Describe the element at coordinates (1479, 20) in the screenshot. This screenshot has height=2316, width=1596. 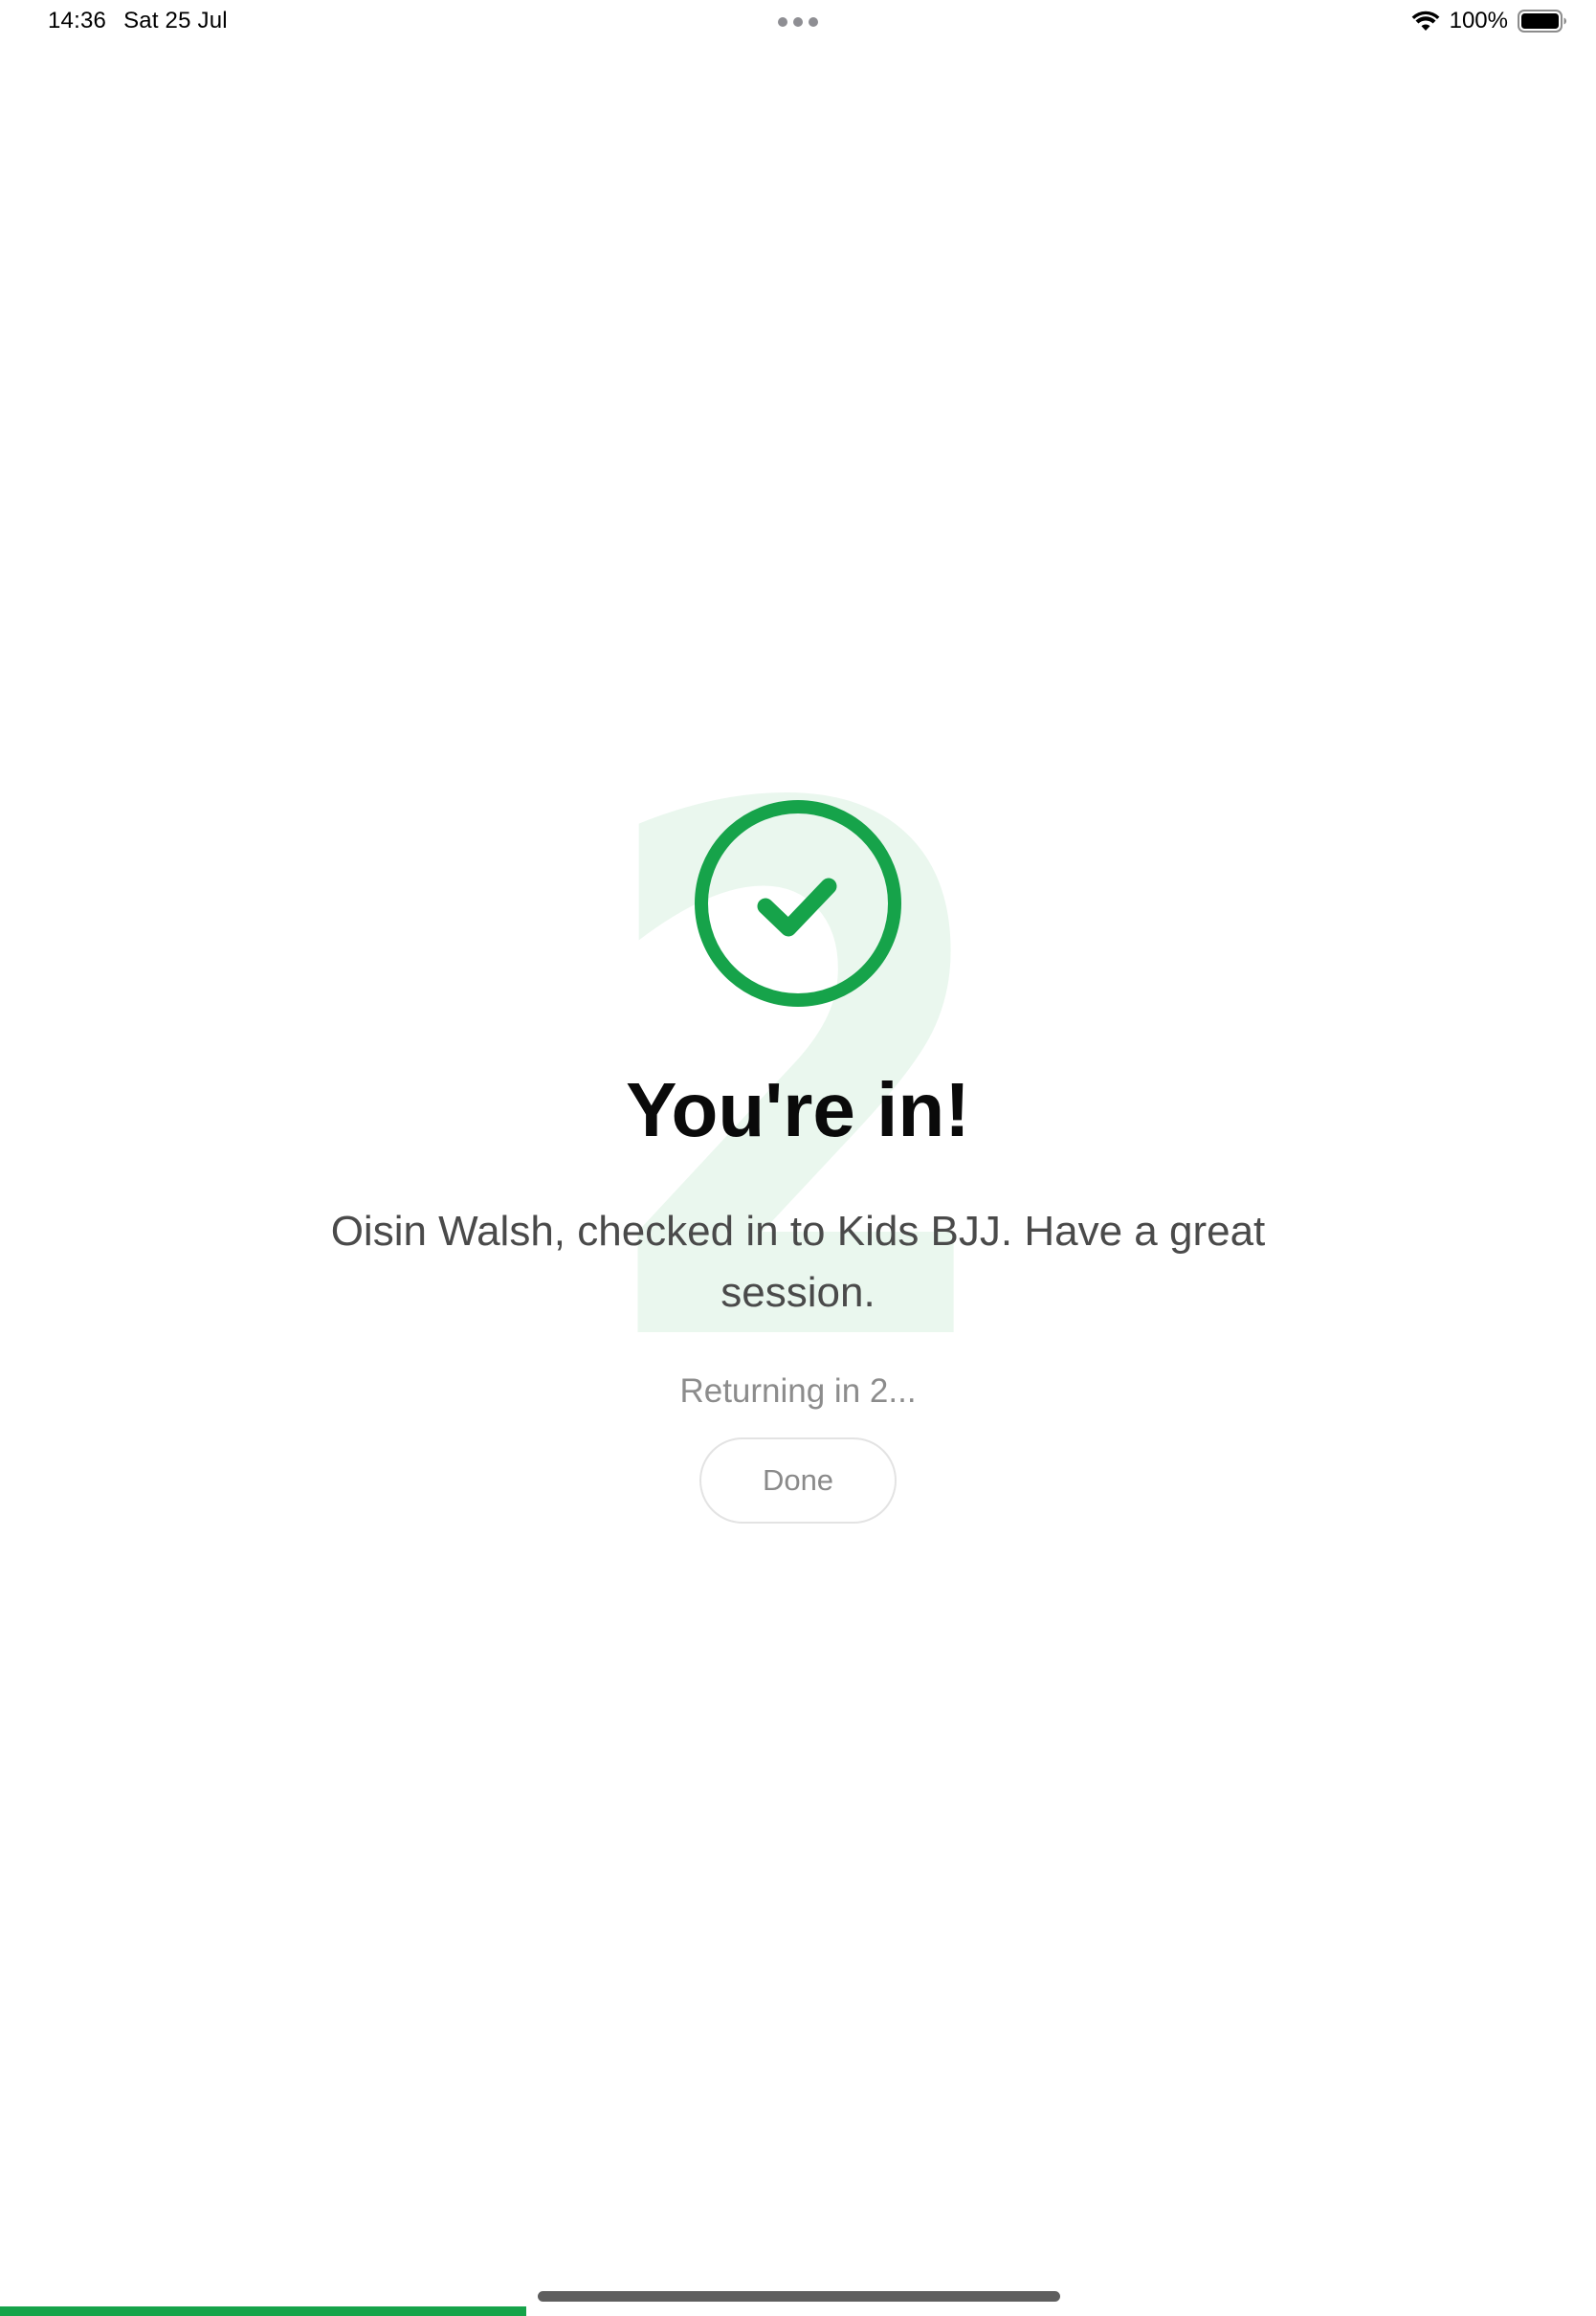
I see `battery-percent: 100%` at that location.